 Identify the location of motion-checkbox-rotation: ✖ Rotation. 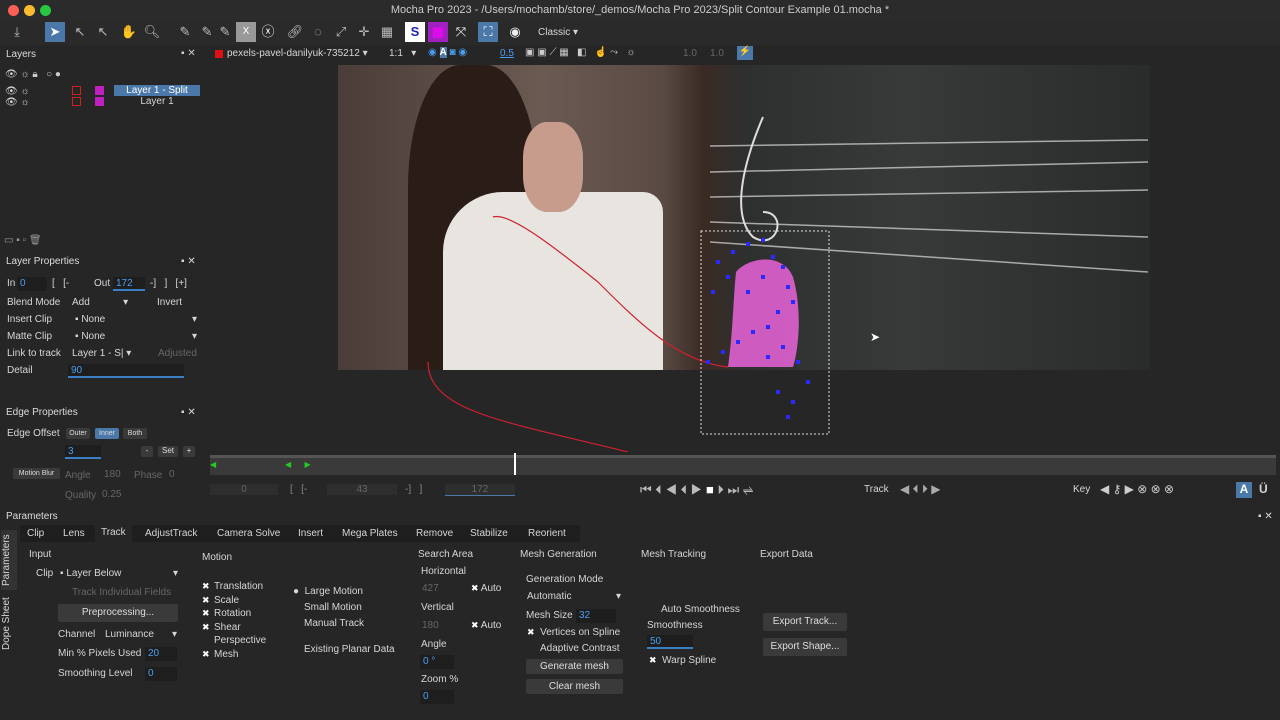
(226, 613).